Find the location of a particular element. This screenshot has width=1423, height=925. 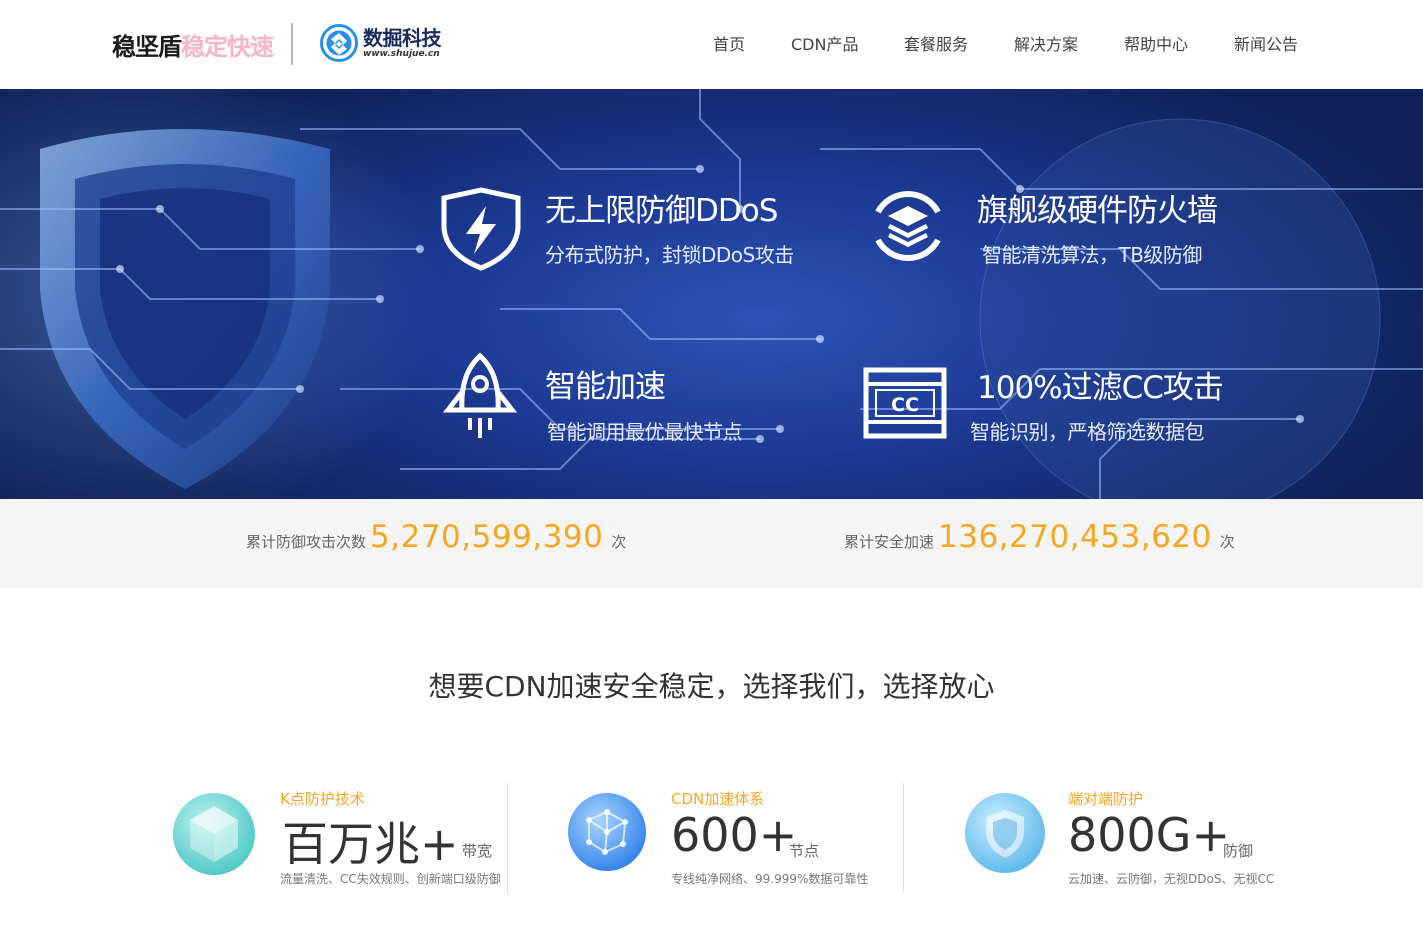

feature-ddos-title: 无上限防御DDoS is located at coordinates (661, 211).